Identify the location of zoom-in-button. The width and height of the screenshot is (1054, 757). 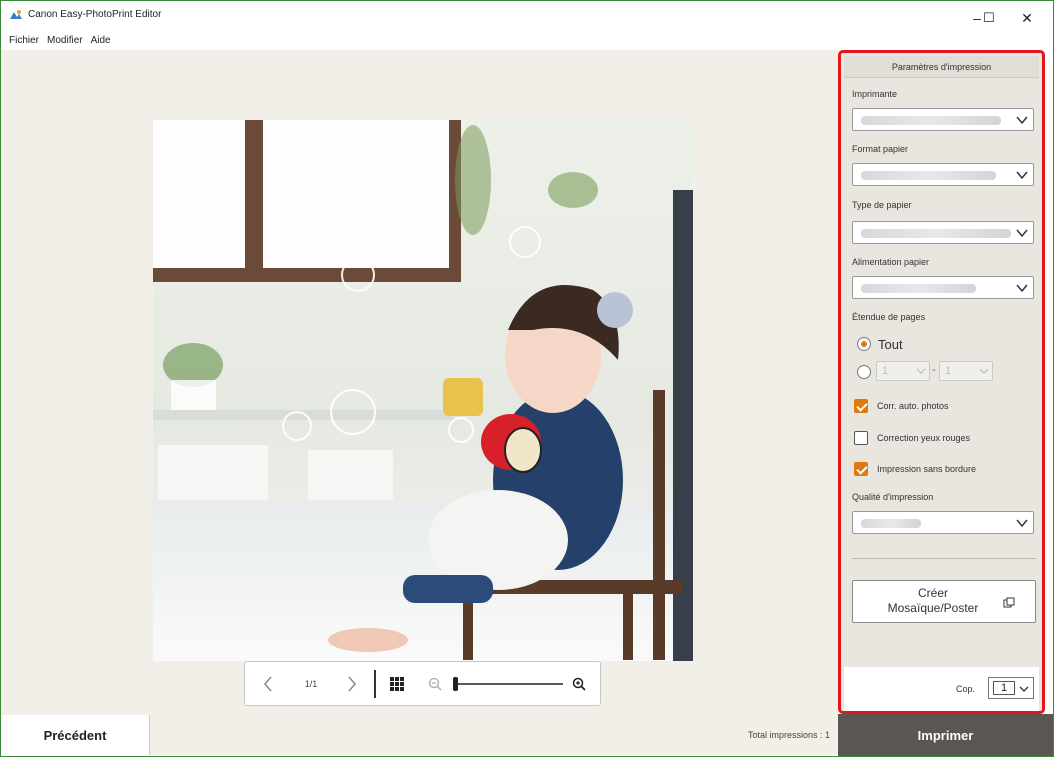
(579, 683).